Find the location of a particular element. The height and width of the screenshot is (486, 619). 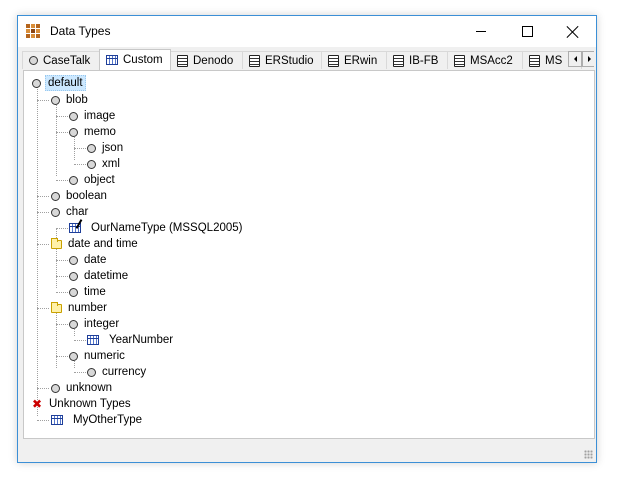

tree-node-label: datetime is located at coordinates (106, 276).